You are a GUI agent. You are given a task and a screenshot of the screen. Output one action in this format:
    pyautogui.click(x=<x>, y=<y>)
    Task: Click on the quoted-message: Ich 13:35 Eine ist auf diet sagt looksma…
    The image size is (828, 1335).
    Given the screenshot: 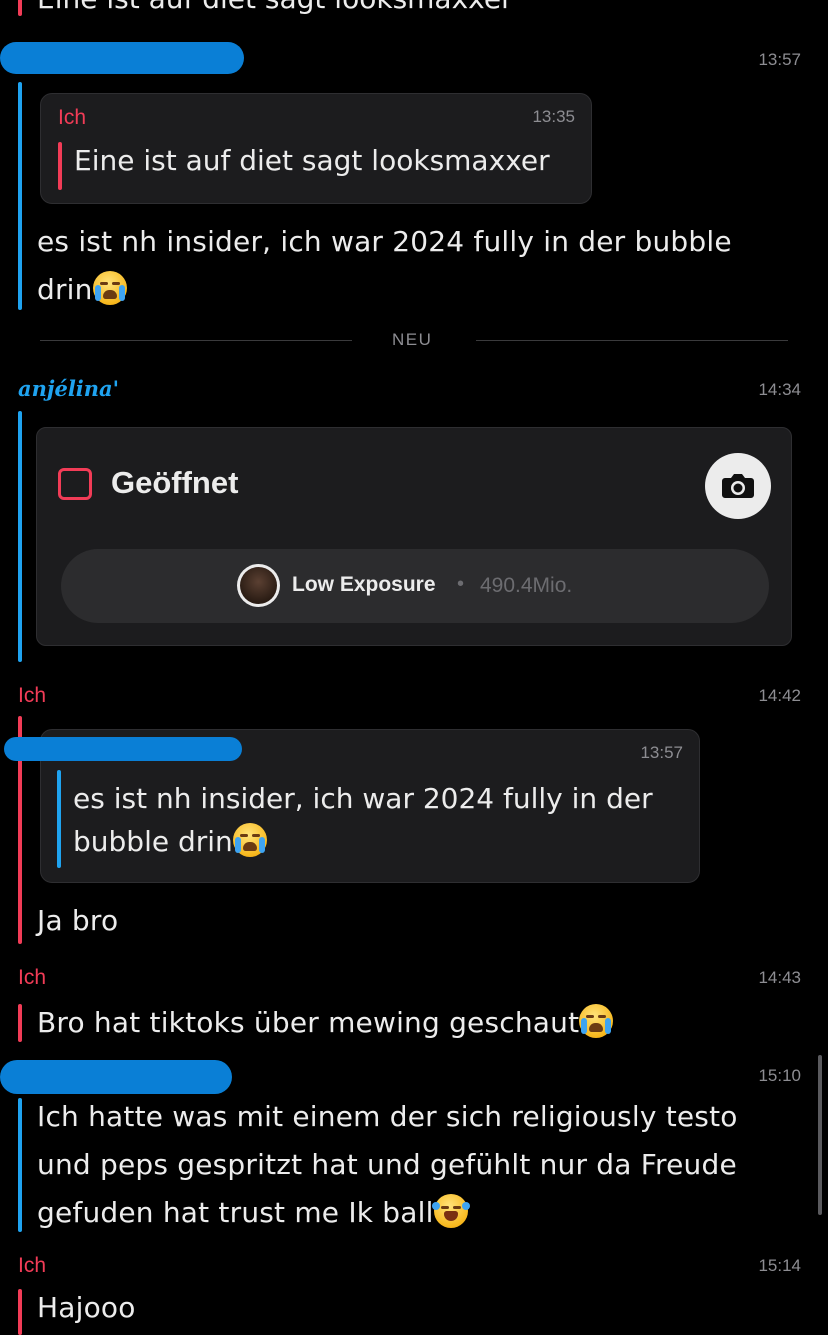 What is the action you would take?
    pyautogui.click(x=316, y=148)
    